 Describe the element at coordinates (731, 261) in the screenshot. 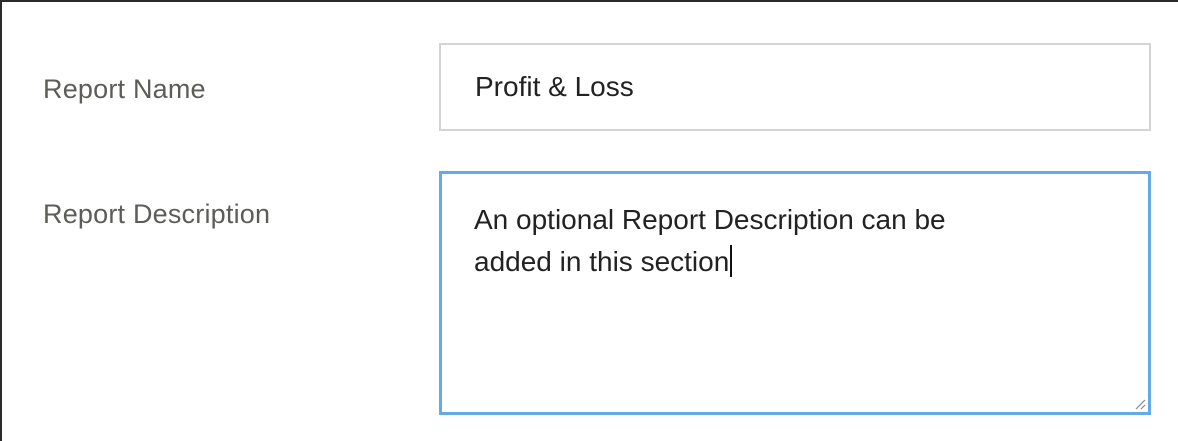

I see `text-cursor` at that location.